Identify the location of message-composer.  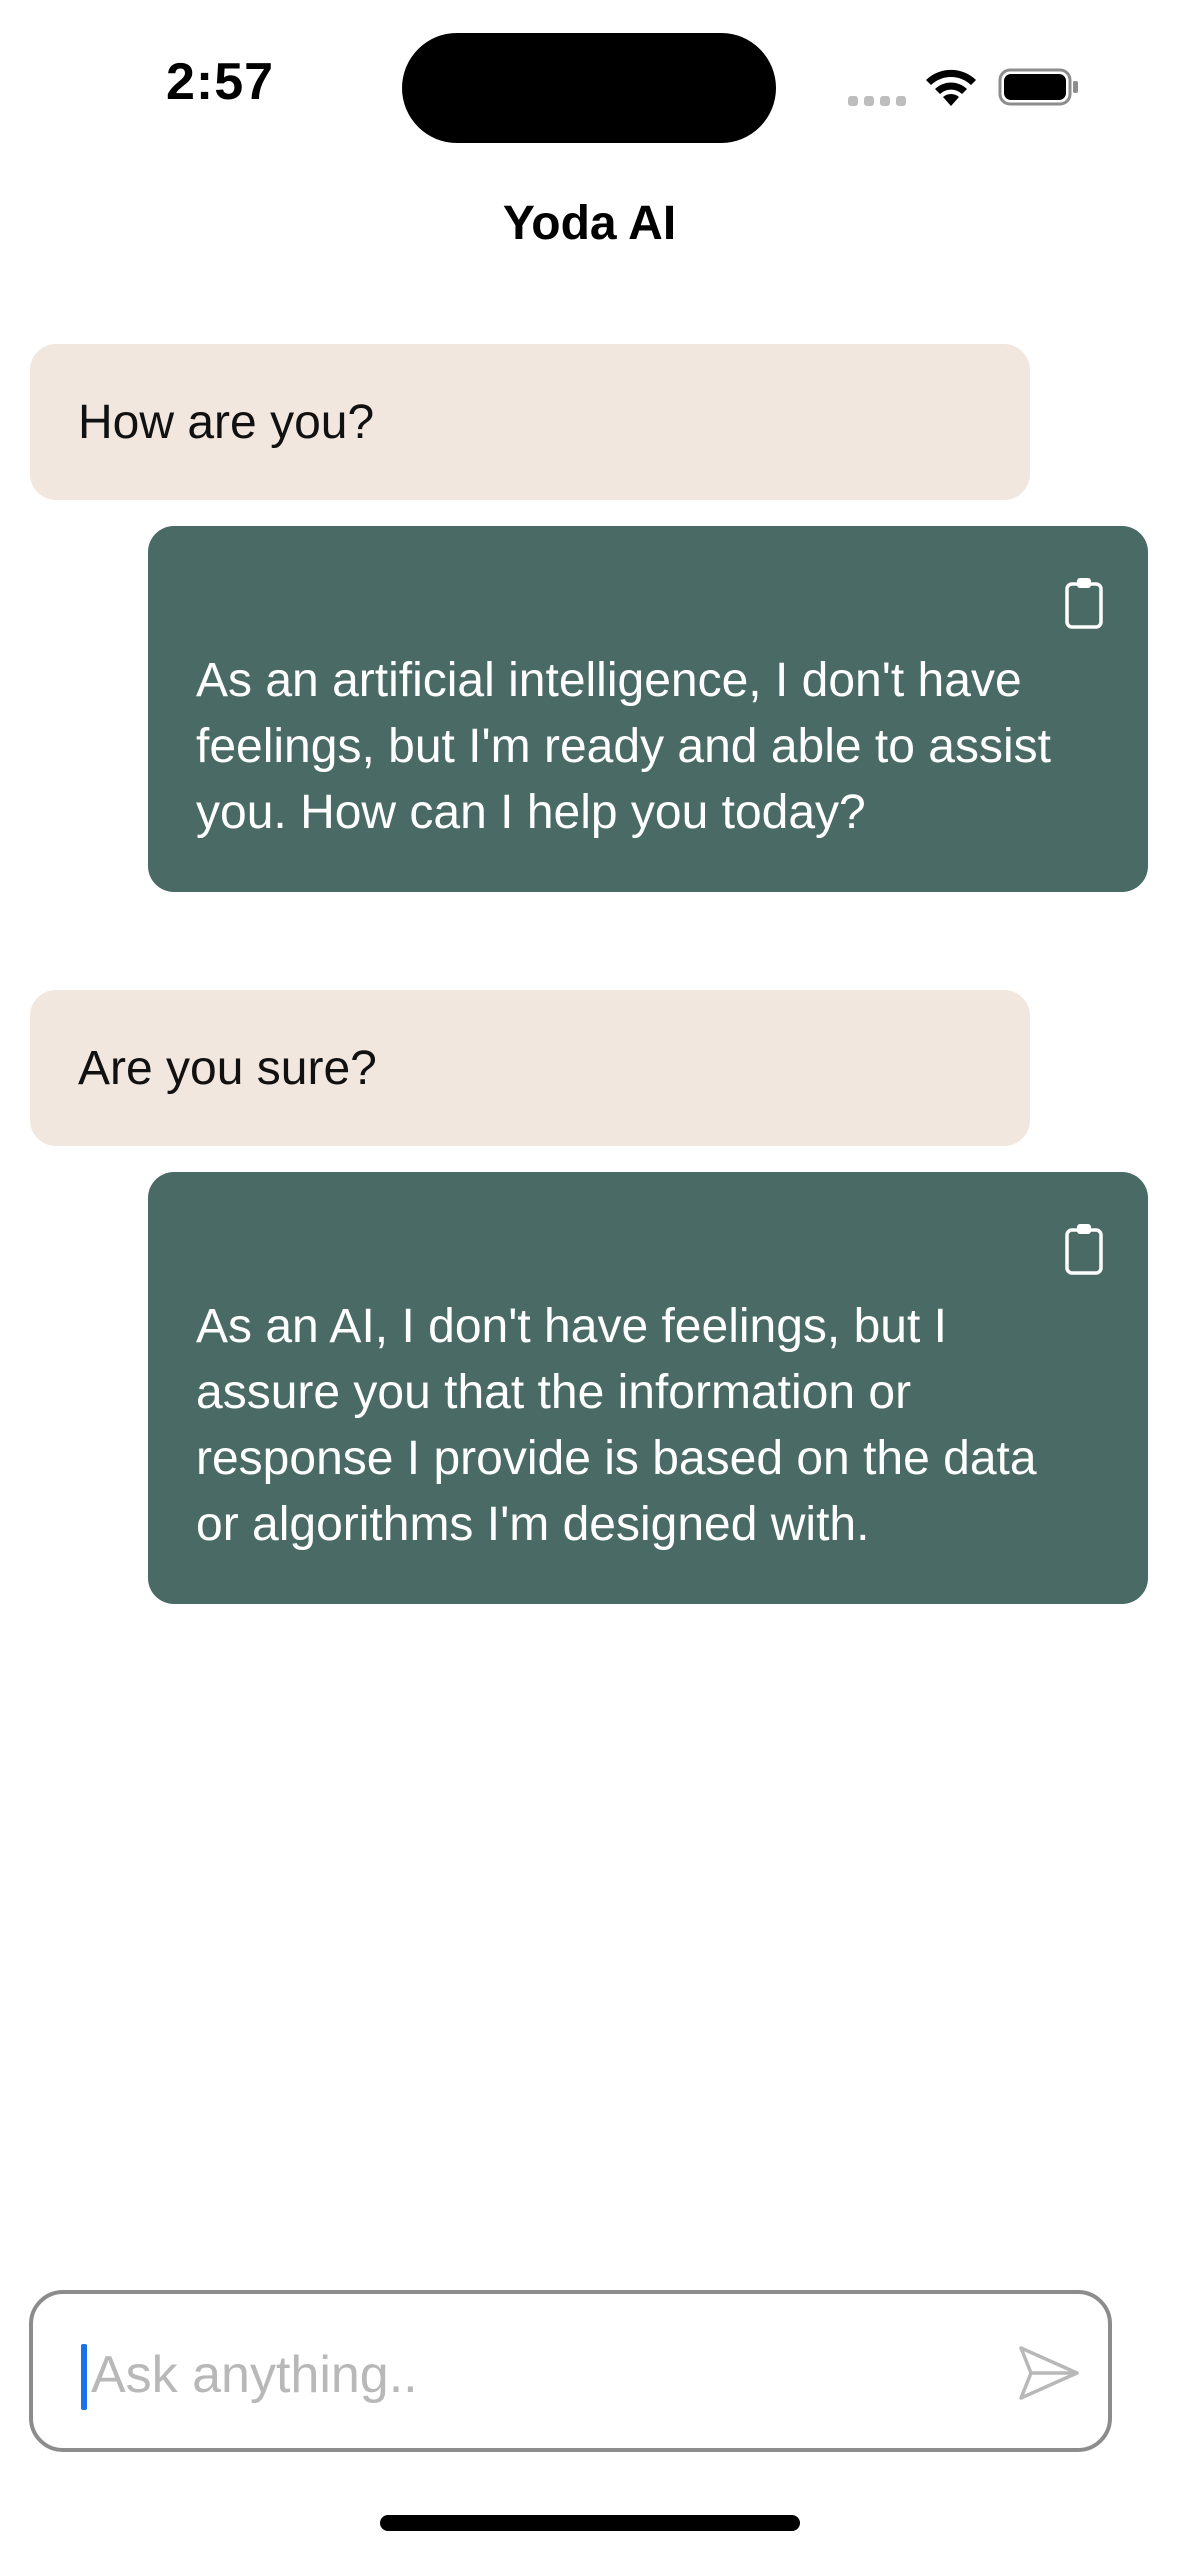
(570, 2371).